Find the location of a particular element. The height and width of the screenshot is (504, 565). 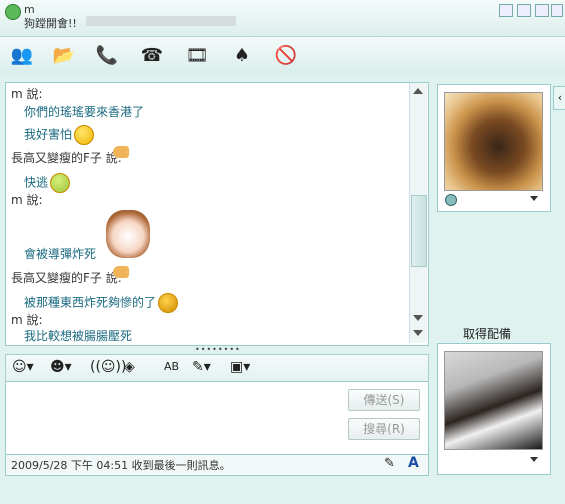

webcam-icon is located at coordinates (451, 200).